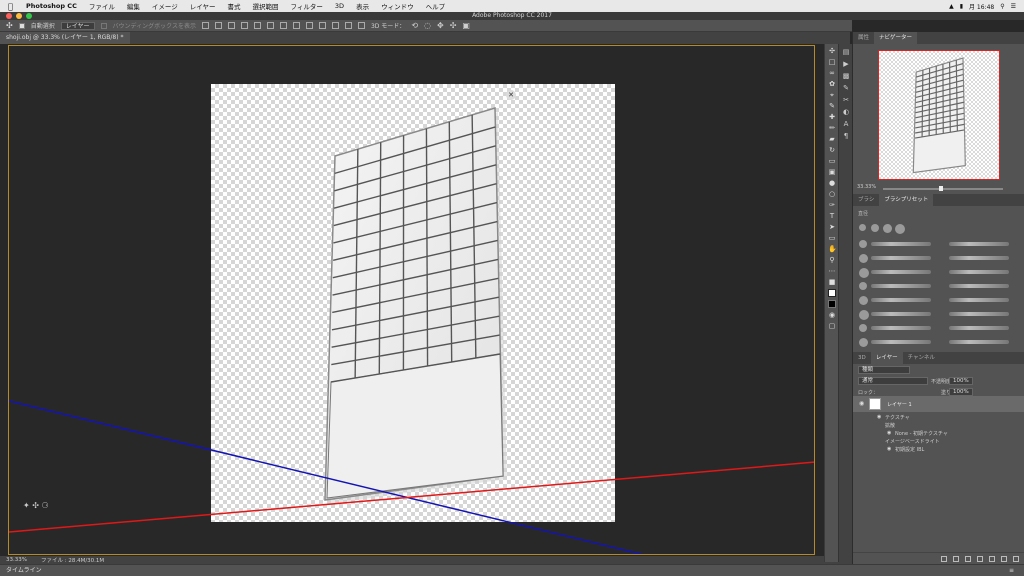  What do you see at coordinates (961, 392) in the screenshot?
I see `fill-input: 100%` at bounding box center [961, 392].